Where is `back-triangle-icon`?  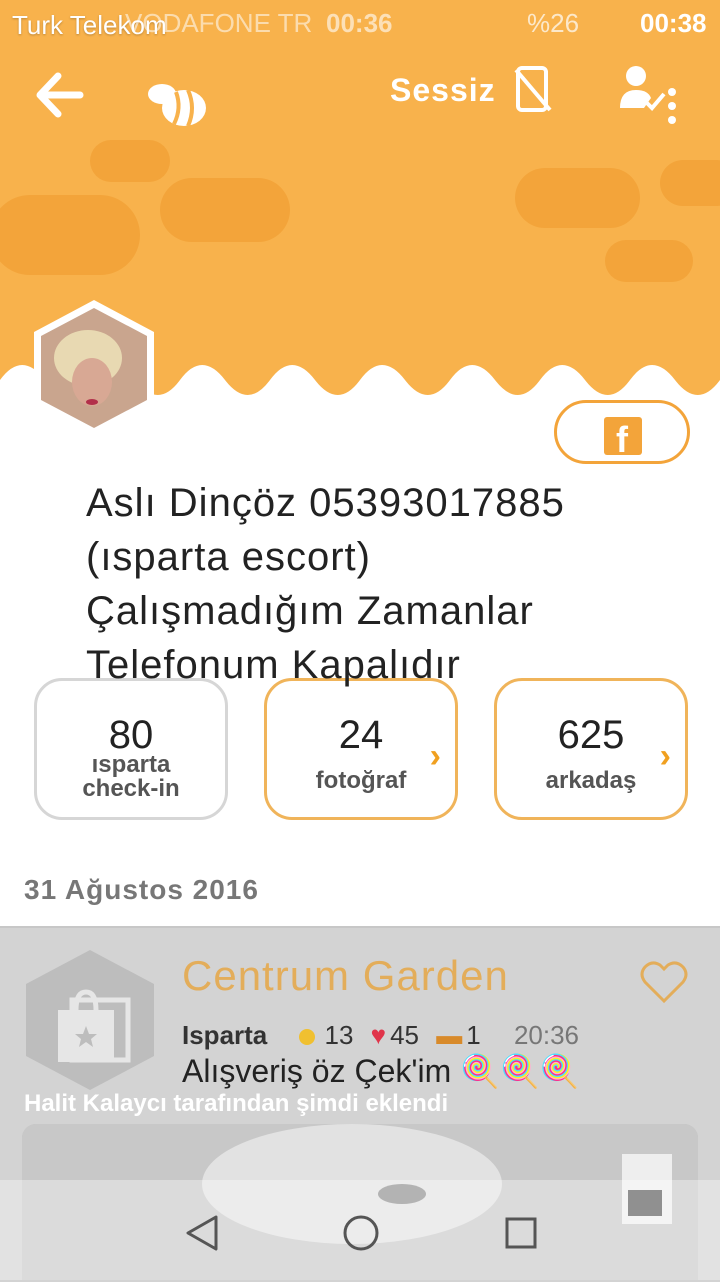 back-triangle-icon is located at coordinates (202, 1233).